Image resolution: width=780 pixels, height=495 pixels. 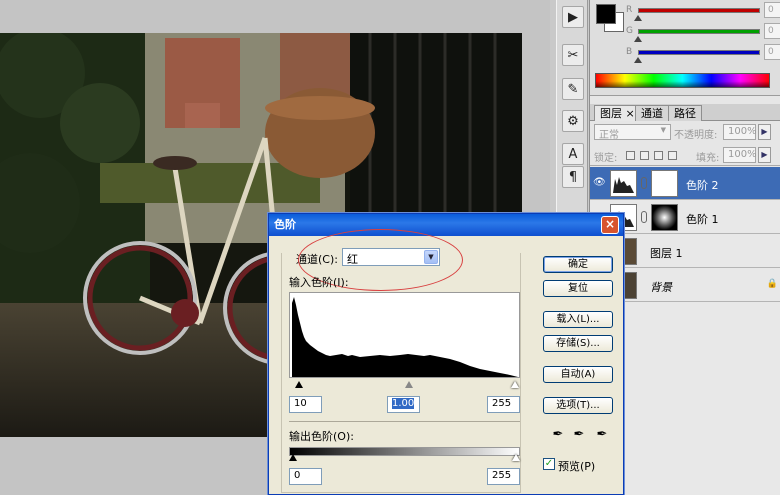 I want to click on tab-label: 通道, so click(x=652, y=113).